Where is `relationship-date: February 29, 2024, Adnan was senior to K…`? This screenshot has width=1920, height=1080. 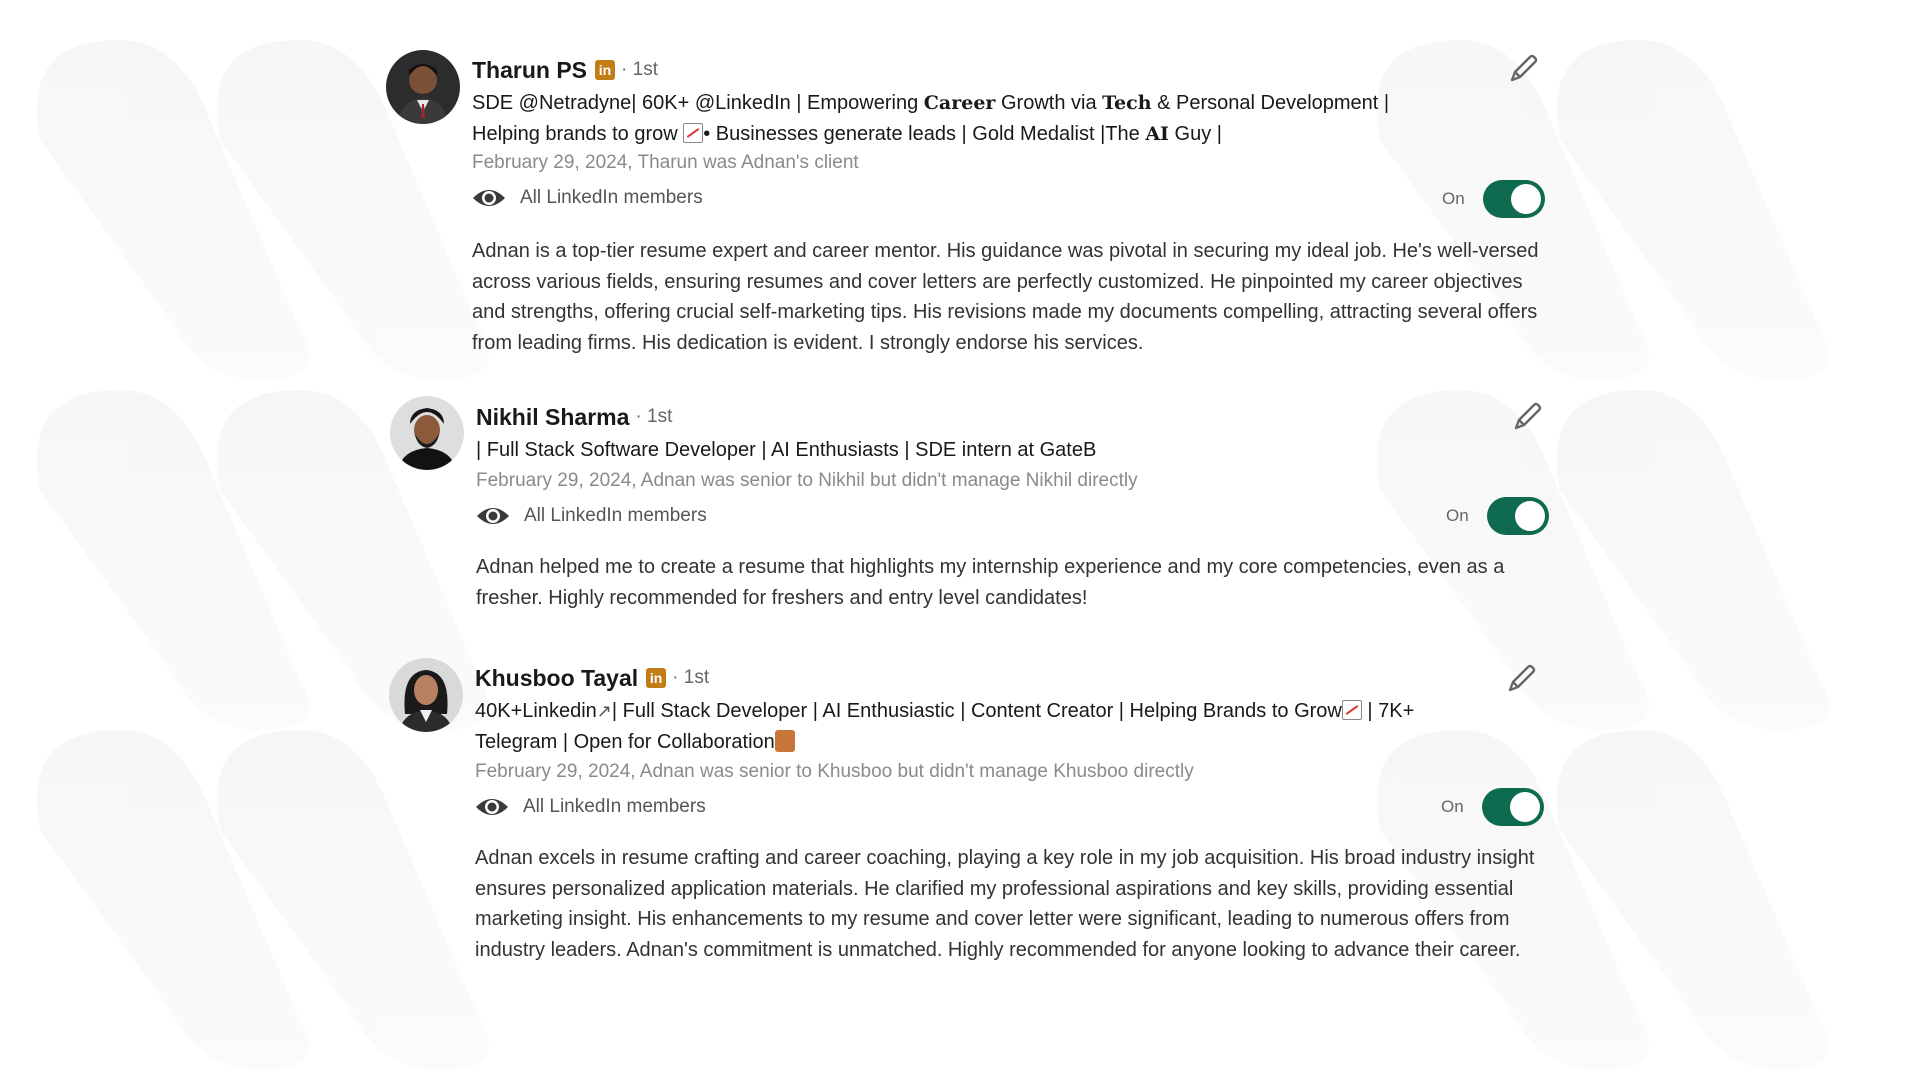 relationship-date: February 29, 2024, Adnan was senior to K… is located at coordinates (834, 771).